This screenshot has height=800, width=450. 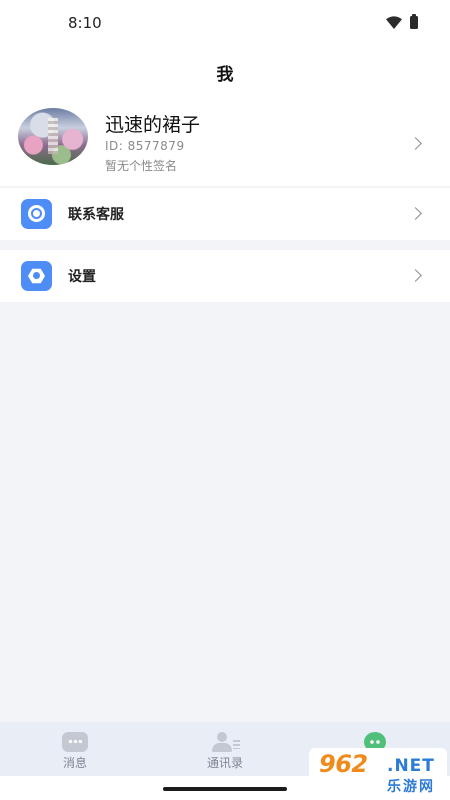 What do you see at coordinates (75, 742) in the screenshot?
I see `chat-bubble-icon` at bounding box center [75, 742].